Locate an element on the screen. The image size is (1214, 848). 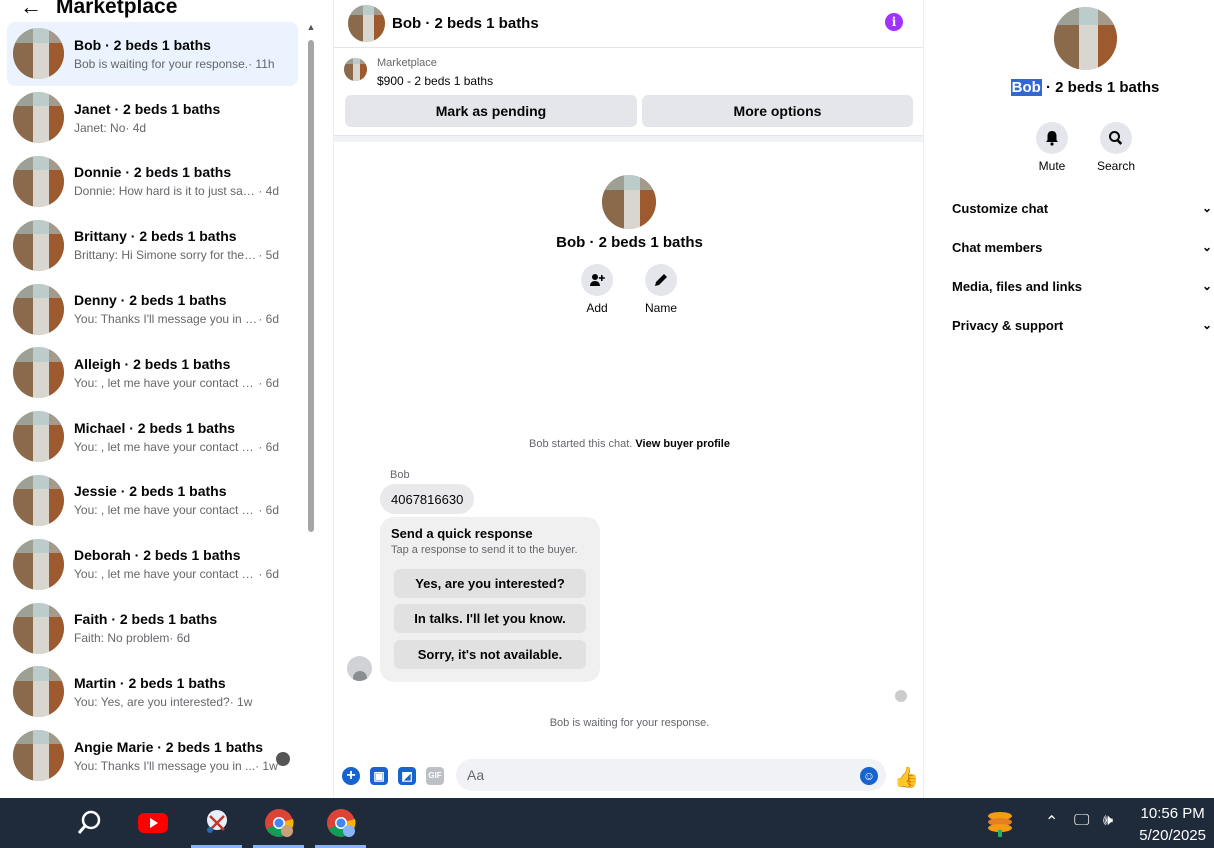
conversation-name: Denny · 2 beds 1 baths is located at coordinates (150, 300).